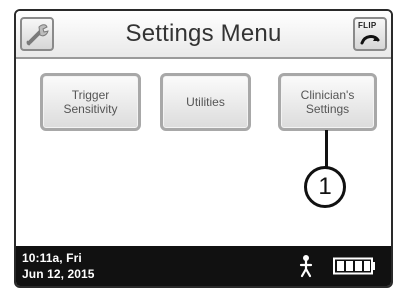 The image size is (402, 292). What do you see at coordinates (327, 95) in the screenshot?
I see `clinician-line-1: Clinician's` at bounding box center [327, 95].